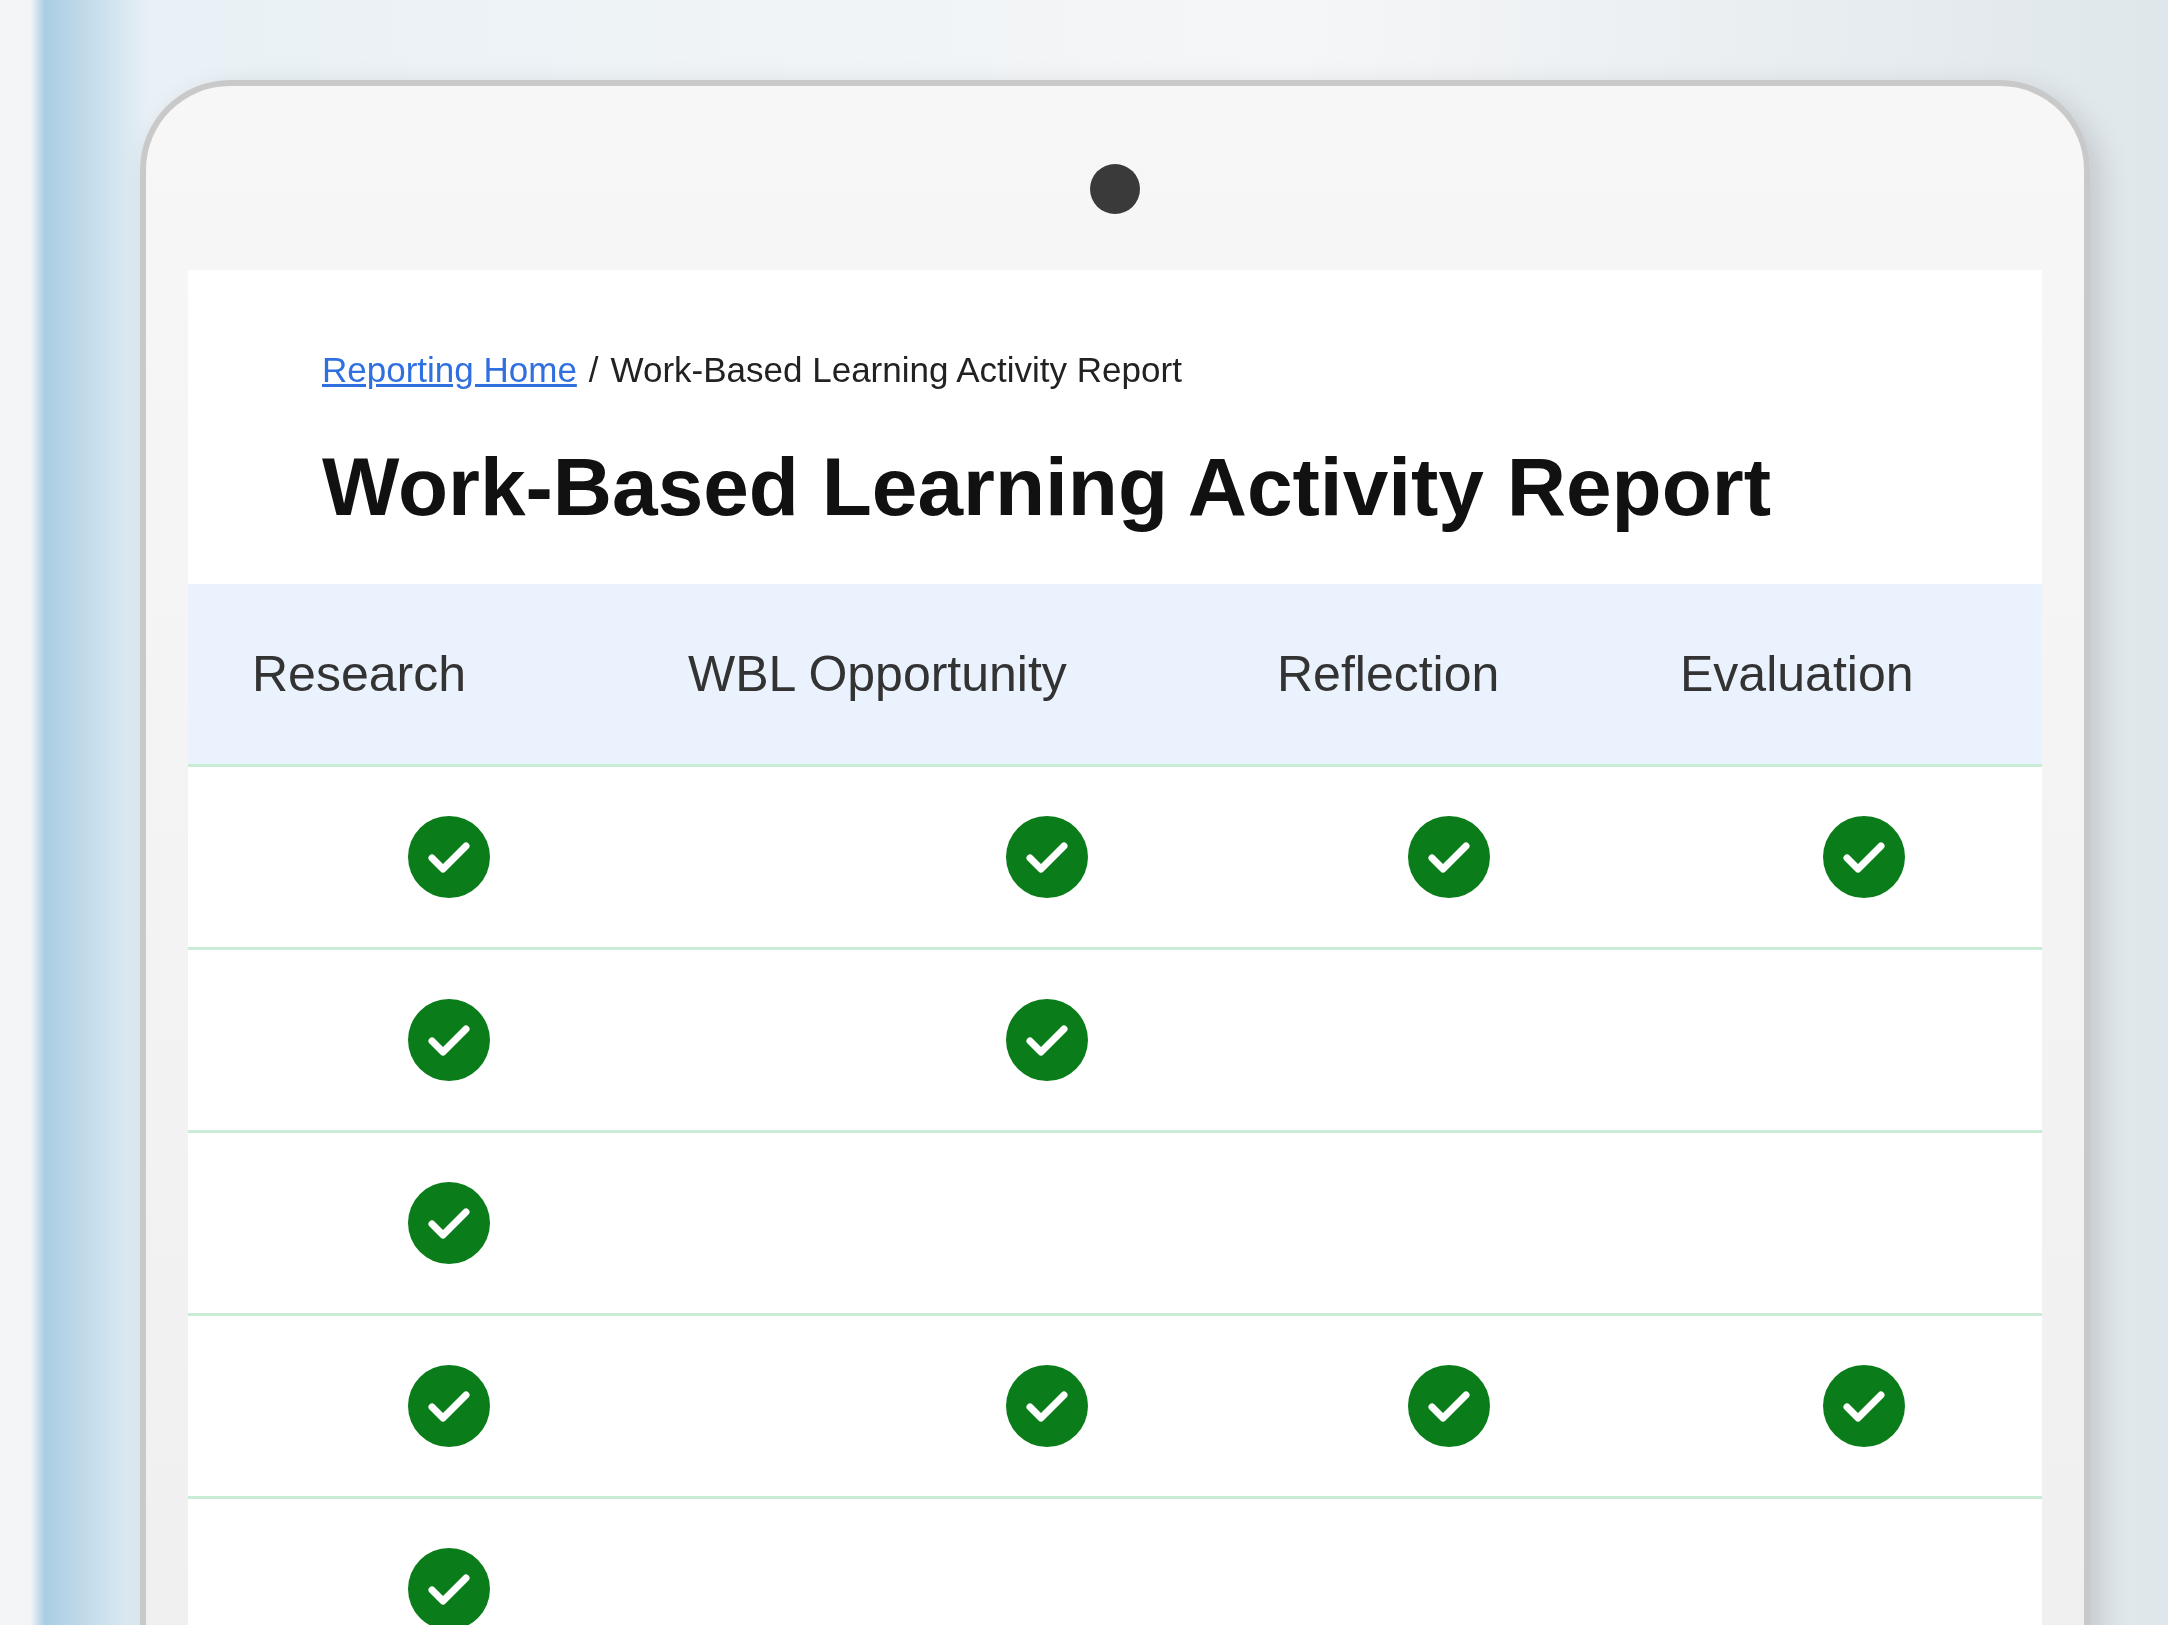 Image resolution: width=2168 pixels, height=1625 pixels. I want to click on breadcrumb-current: Work-Based Learning Activity Report, so click(896, 370).